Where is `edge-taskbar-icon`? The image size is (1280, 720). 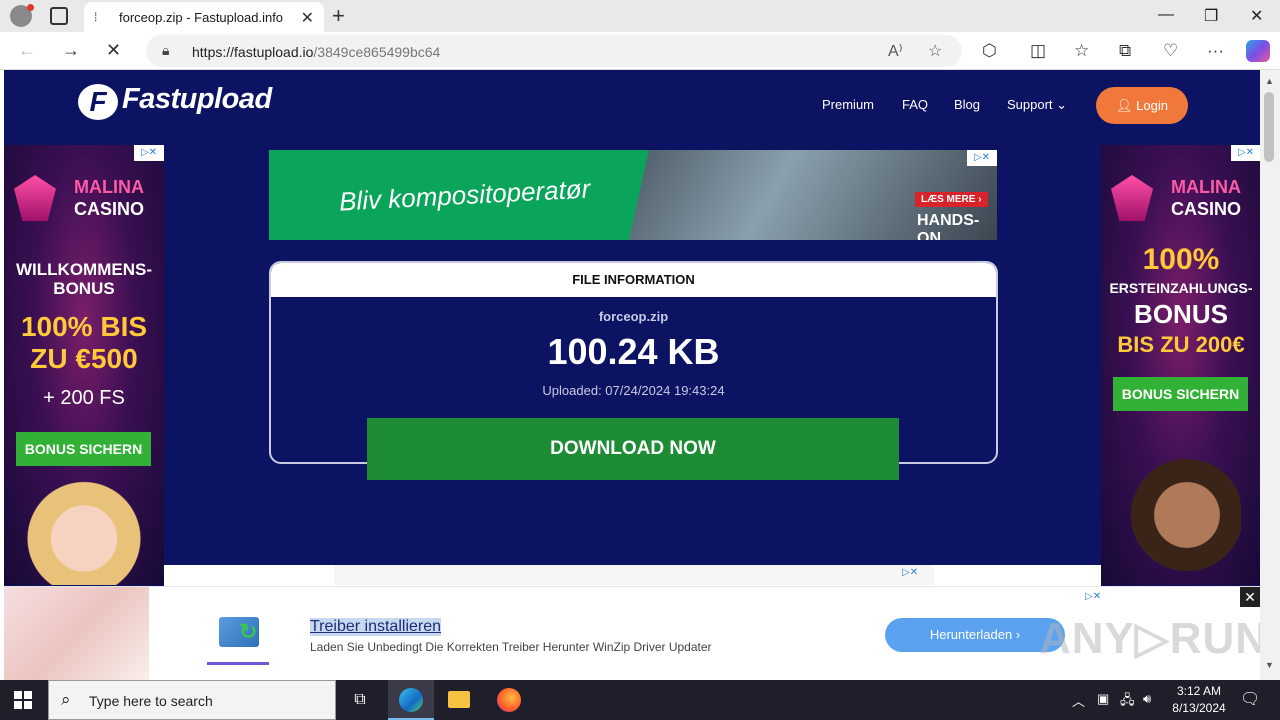
edge-taskbar-icon is located at coordinates (411, 700).